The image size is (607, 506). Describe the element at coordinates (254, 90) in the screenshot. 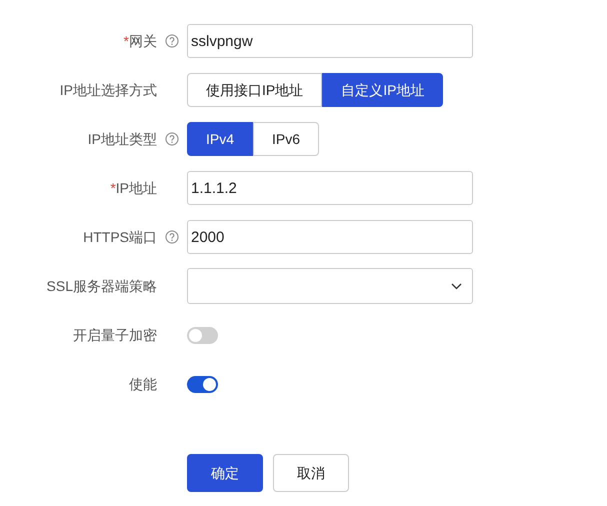

I see `segment-option: 使用接口IP地址` at that location.